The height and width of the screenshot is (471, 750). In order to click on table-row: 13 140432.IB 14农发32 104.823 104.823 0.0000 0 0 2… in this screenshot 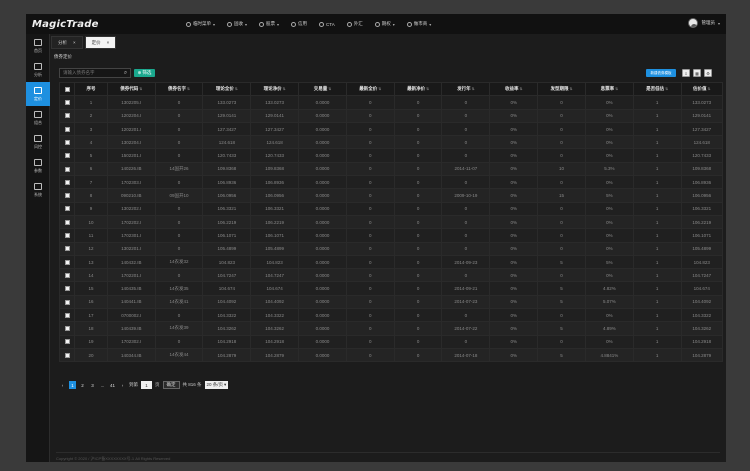, I will do `click(391, 262)`.